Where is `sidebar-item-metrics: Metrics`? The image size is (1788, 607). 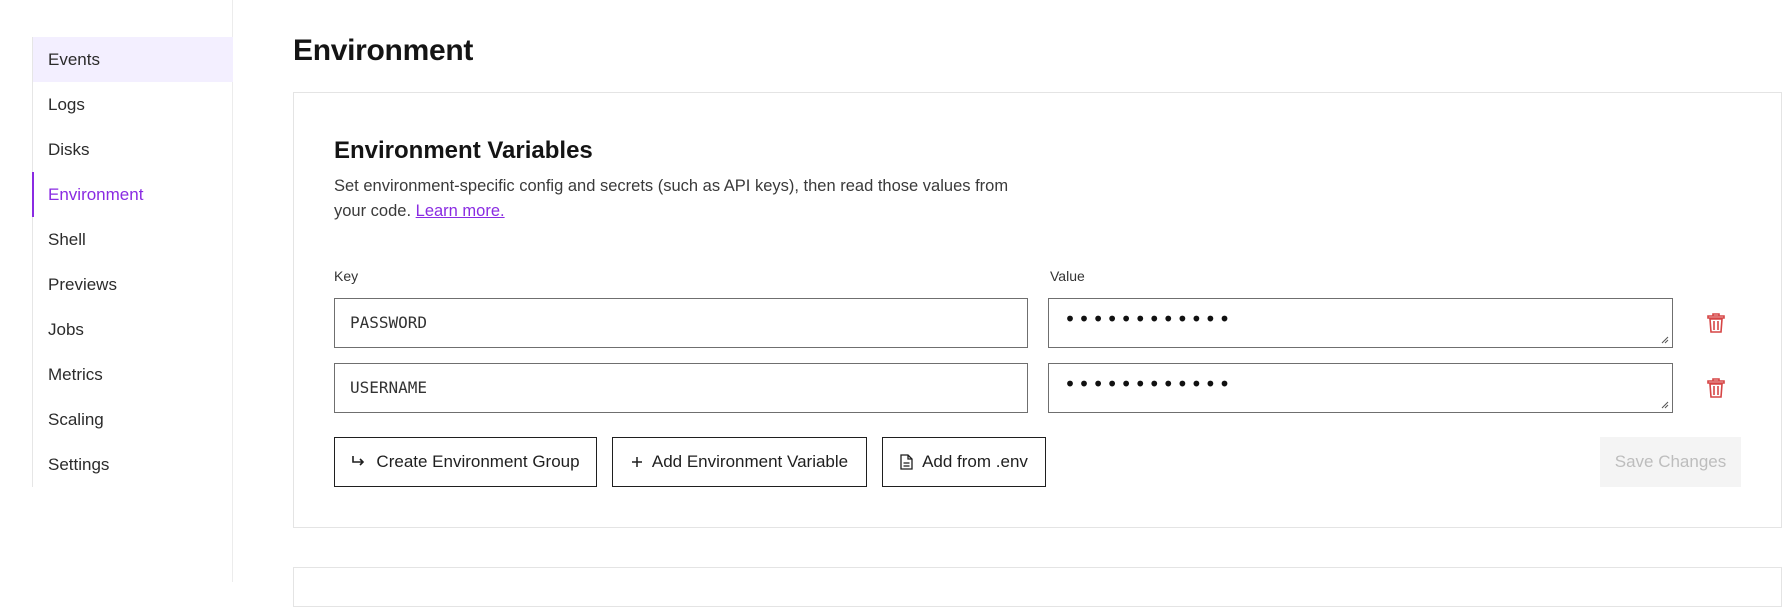
sidebar-item-metrics: Metrics is located at coordinates (133, 374).